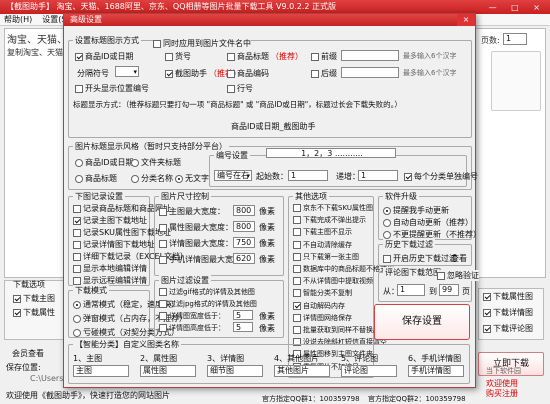 This screenshot has height=404, width=550. Describe the element at coordinates (192, 328) in the screenshot. I see `filter-option: 详情图高度低于：` at that location.